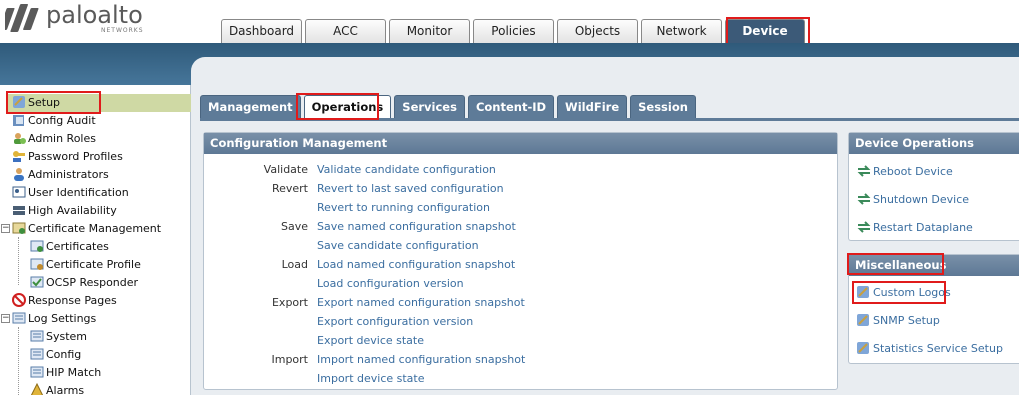 The image size is (1019, 395). What do you see at coordinates (19, 300) in the screenshot?
I see `response-pages-icon` at bounding box center [19, 300].